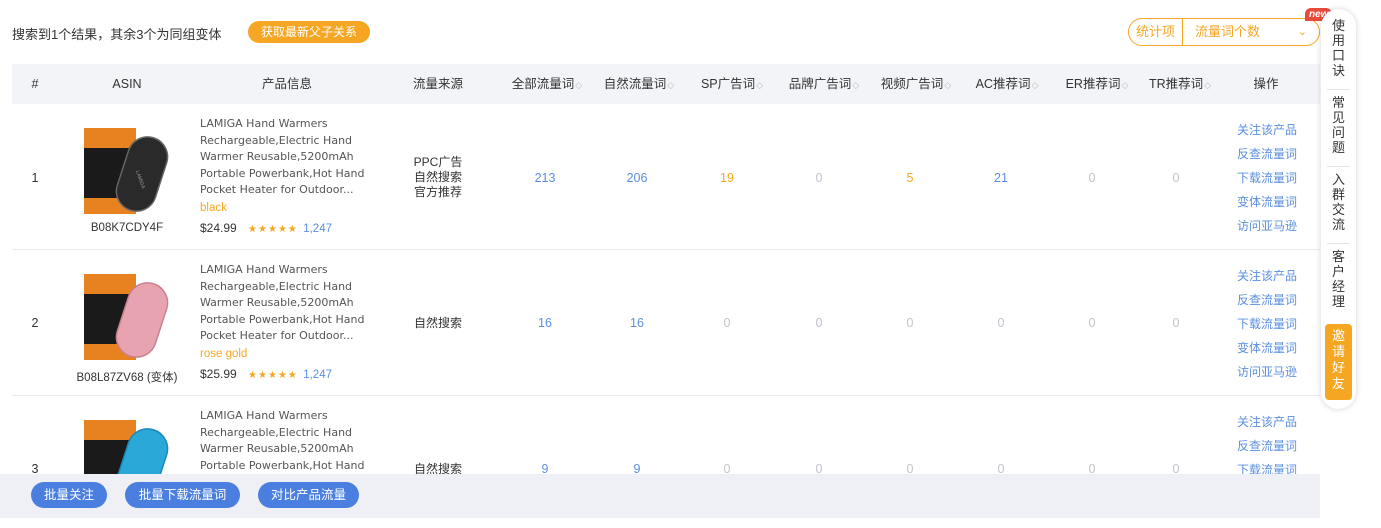 The height and width of the screenshot is (528, 1381). What do you see at coordinates (545, 178) in the screenshot?
I see `all-count: 213` at bounding box center [545, 178].